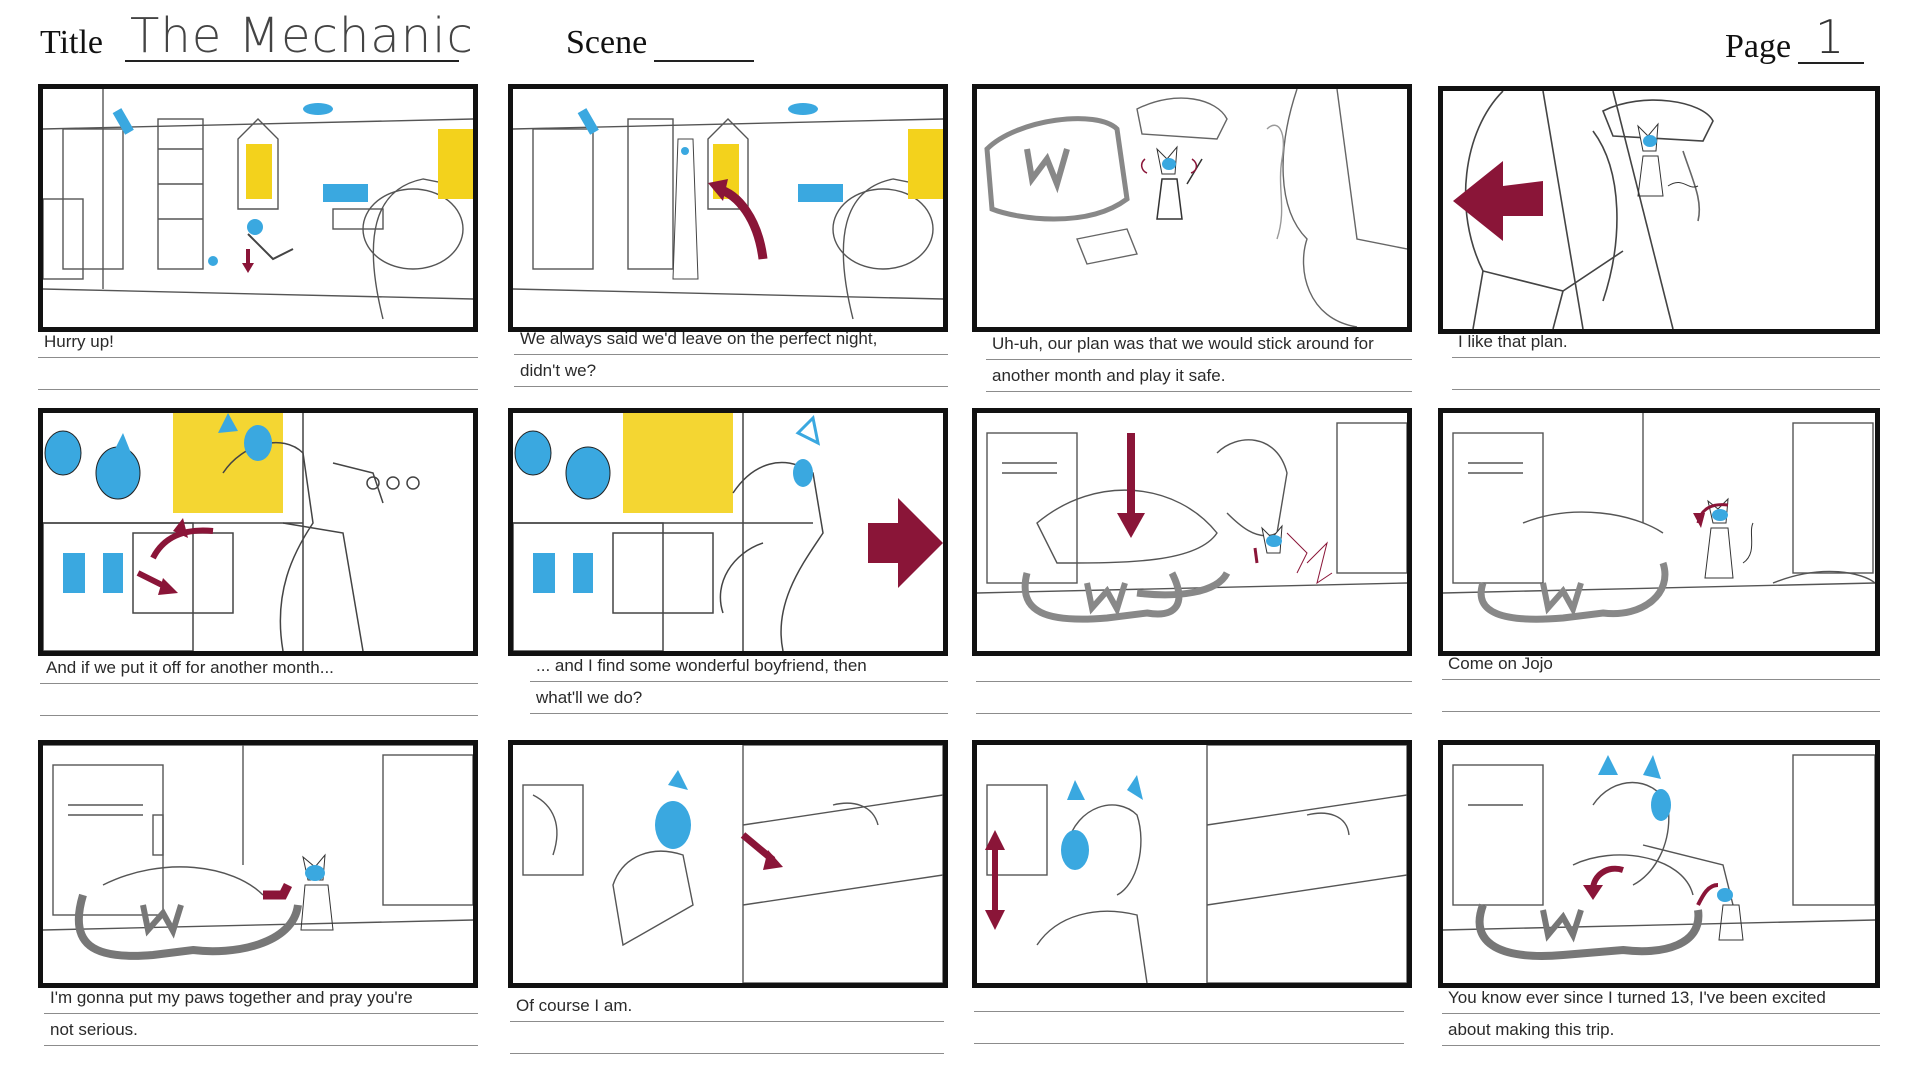 This screenshot has width=1920, height=1080. I want to click on panel-10-caption: Of course I am., so click(727, 1022).